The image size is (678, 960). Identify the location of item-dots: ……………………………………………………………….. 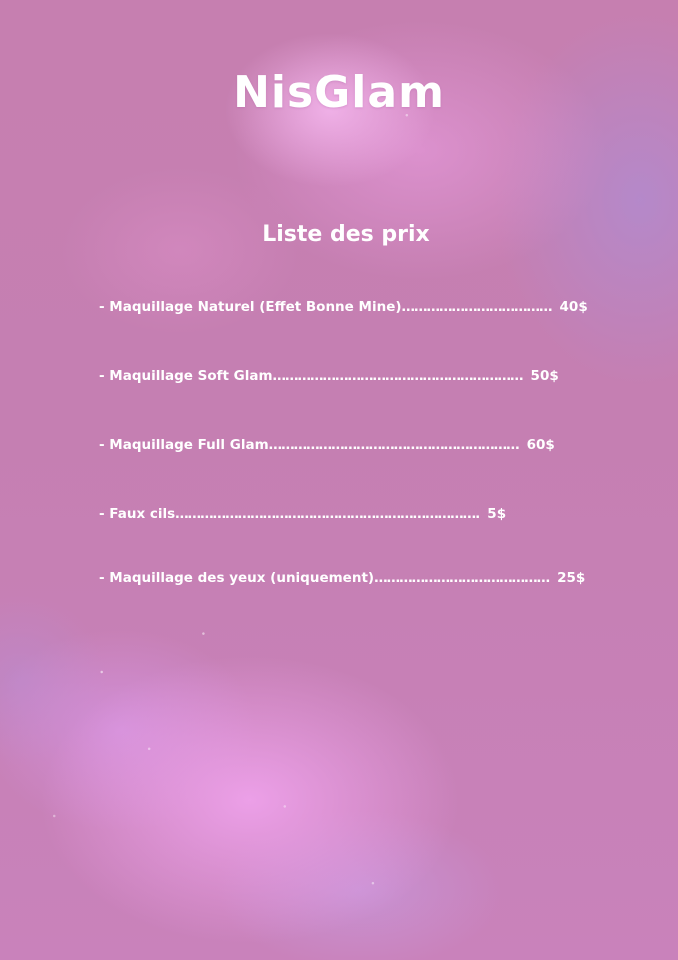
(327, 514).